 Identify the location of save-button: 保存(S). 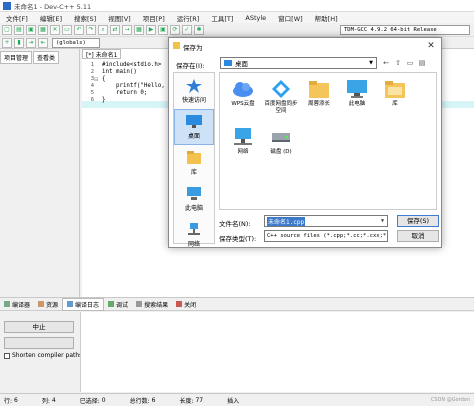
(418, 221).